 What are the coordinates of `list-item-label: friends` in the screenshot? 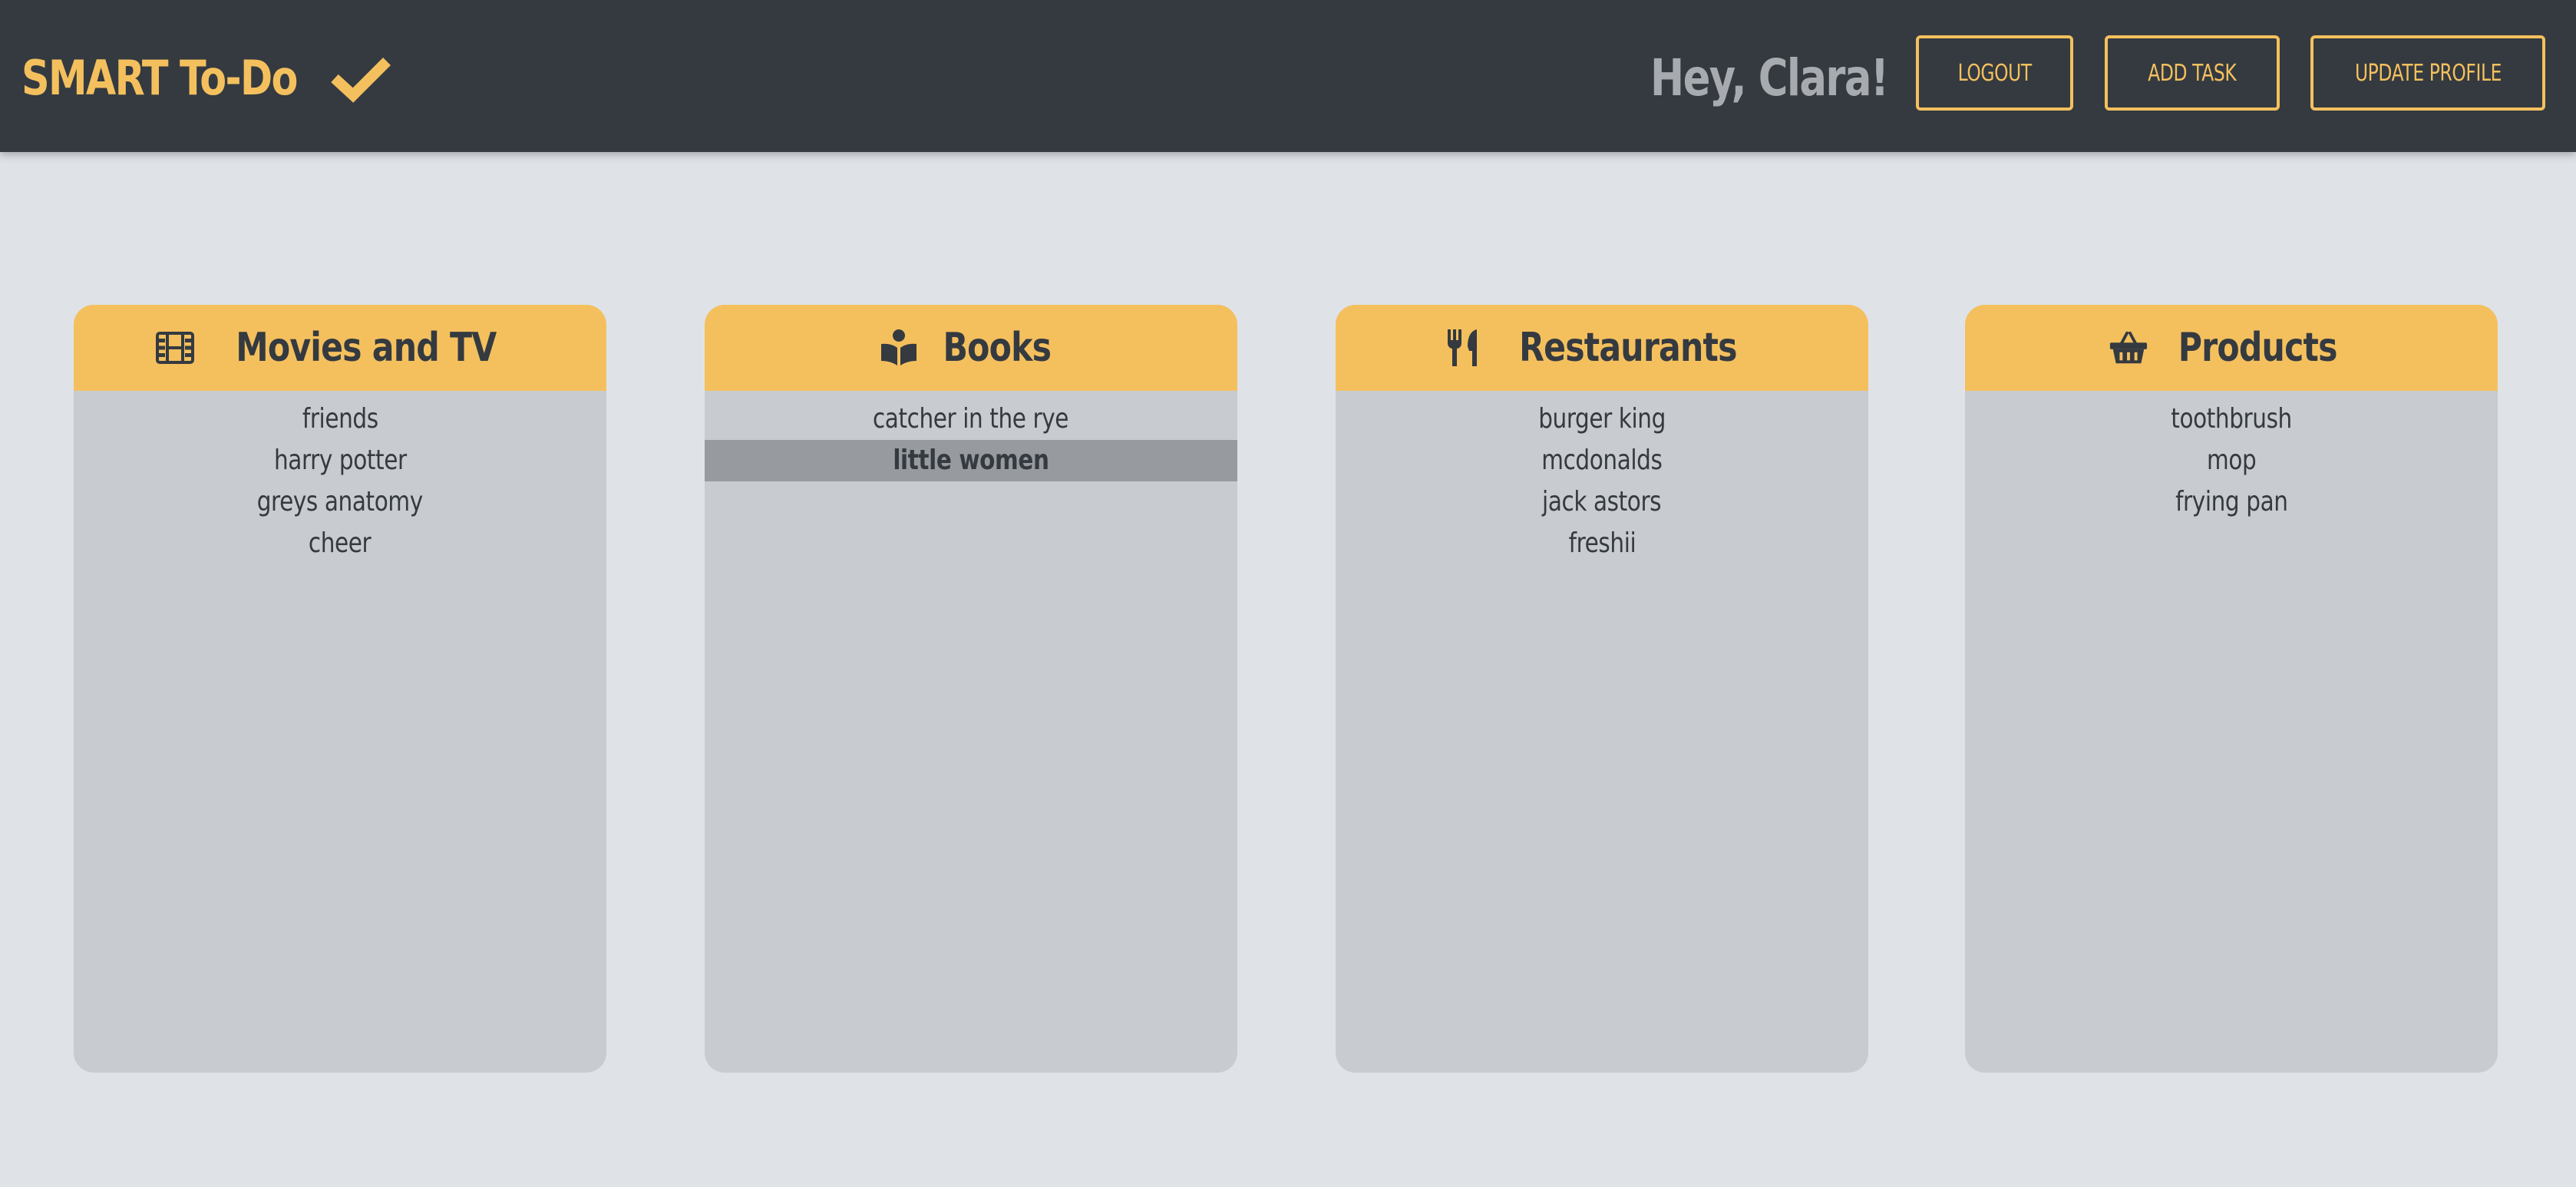 It's located at (340, 419).